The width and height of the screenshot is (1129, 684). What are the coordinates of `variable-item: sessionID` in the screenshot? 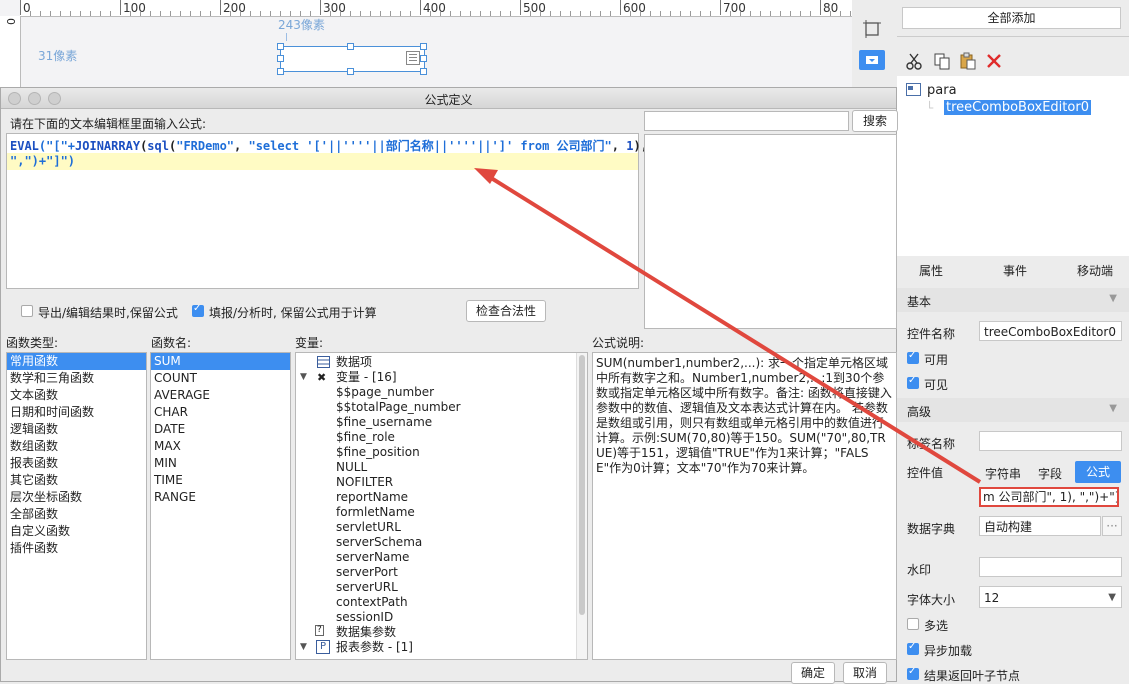 It's located at (441, 617).